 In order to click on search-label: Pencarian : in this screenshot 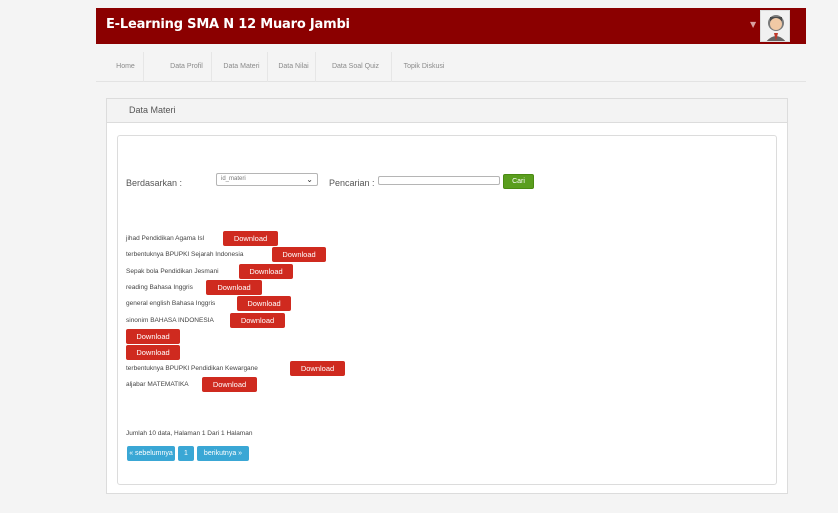, I will do `click(352, 183)`.